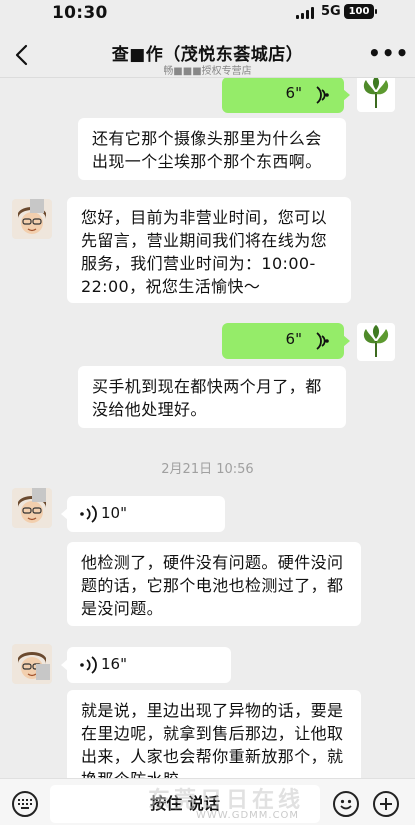 This screenshot has height=825, width=415. I want to click on chat-header: 查■作（茂悦东荟城店） 畅■■■授权专营店 •••, so click(207, 54).